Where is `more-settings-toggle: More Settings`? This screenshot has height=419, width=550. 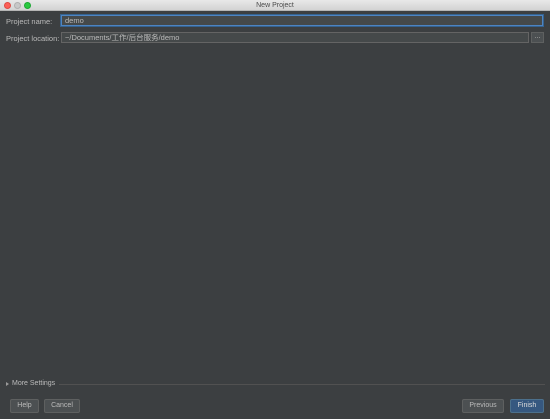 more-settings-toggle: More Settings is located at coordinates (30, 383).